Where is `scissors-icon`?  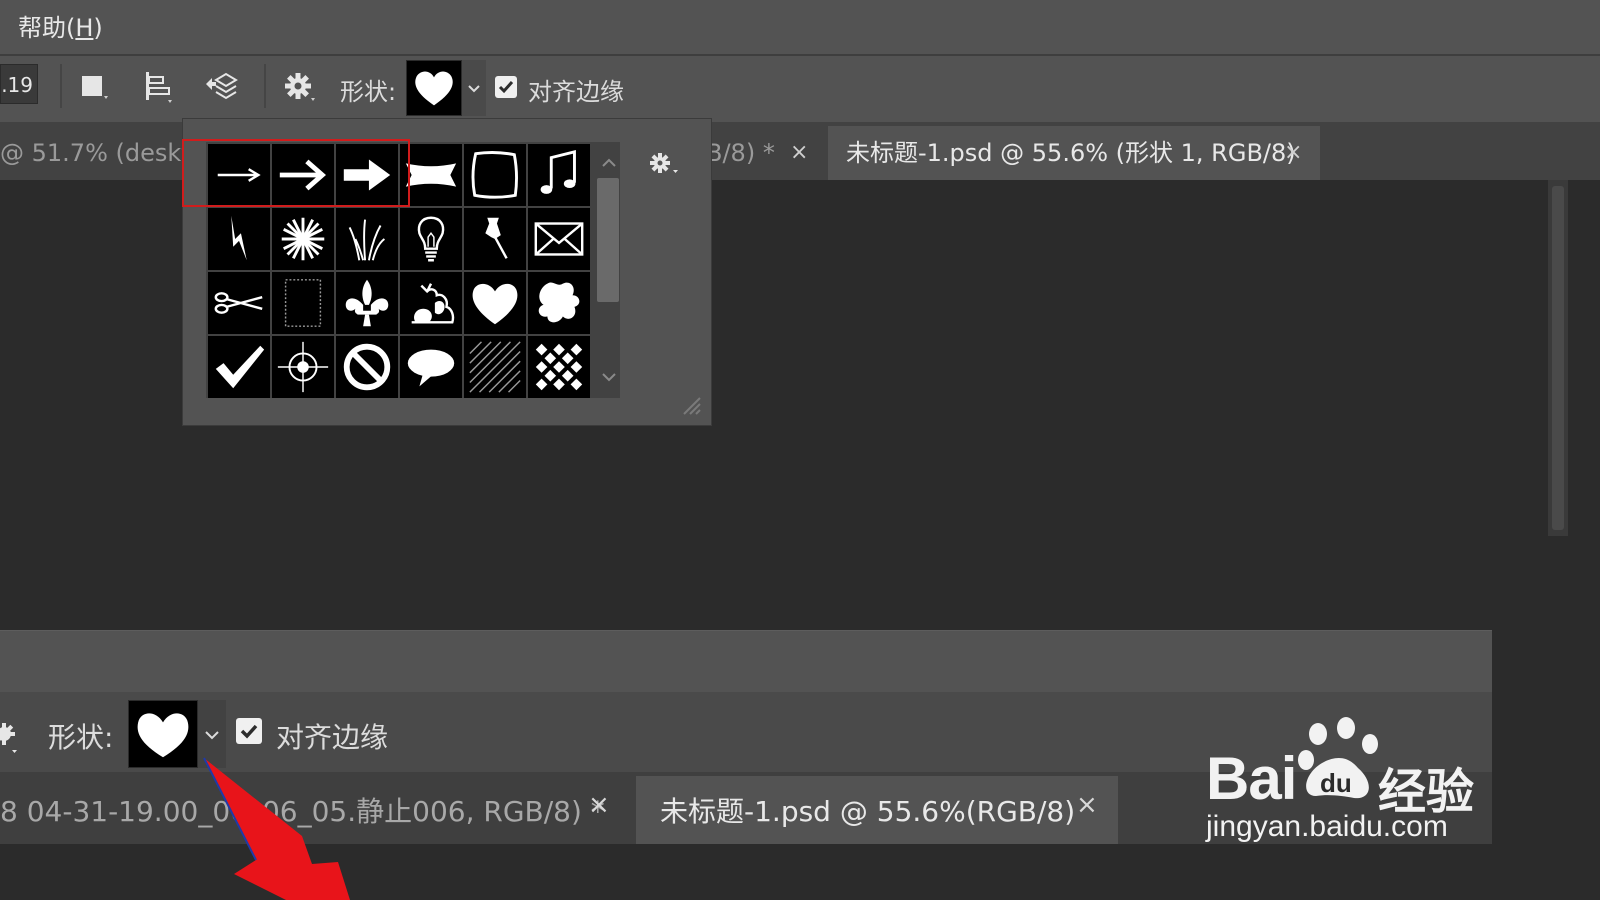
scissors-icon is located at coordinates (238, 303).